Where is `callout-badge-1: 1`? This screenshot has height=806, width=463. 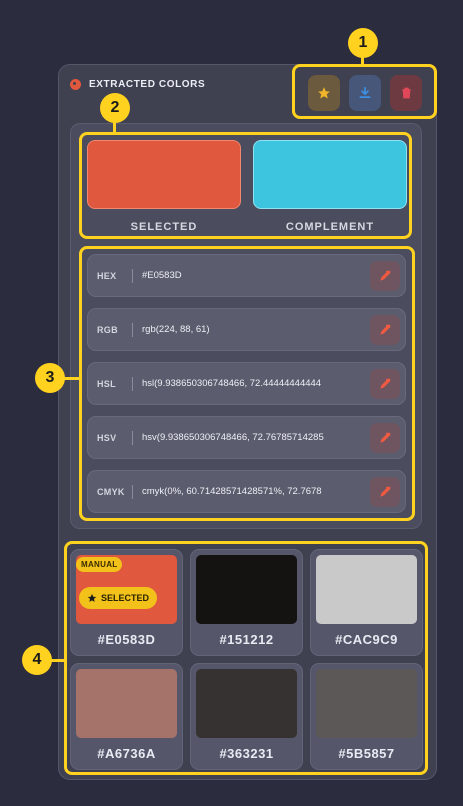 callout-badge-1: 1 is located at coordinates (363, 43).